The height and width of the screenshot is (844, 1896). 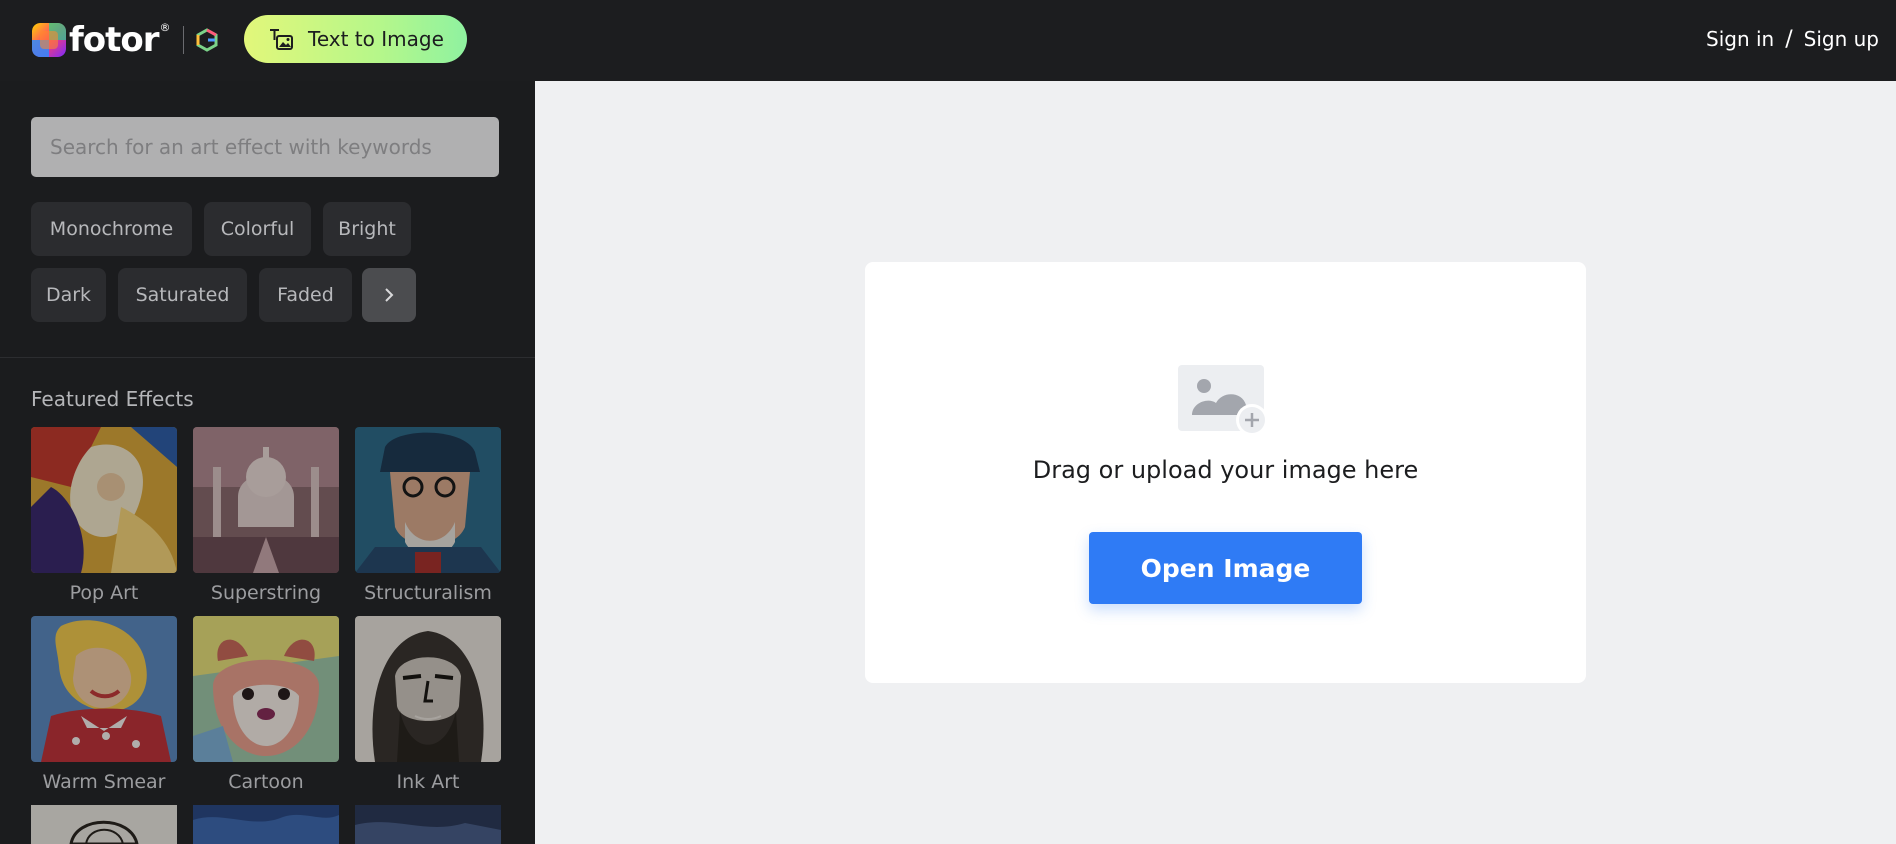 I want to click on filter-chip-dark: Dark, so click(x=68, y=295).